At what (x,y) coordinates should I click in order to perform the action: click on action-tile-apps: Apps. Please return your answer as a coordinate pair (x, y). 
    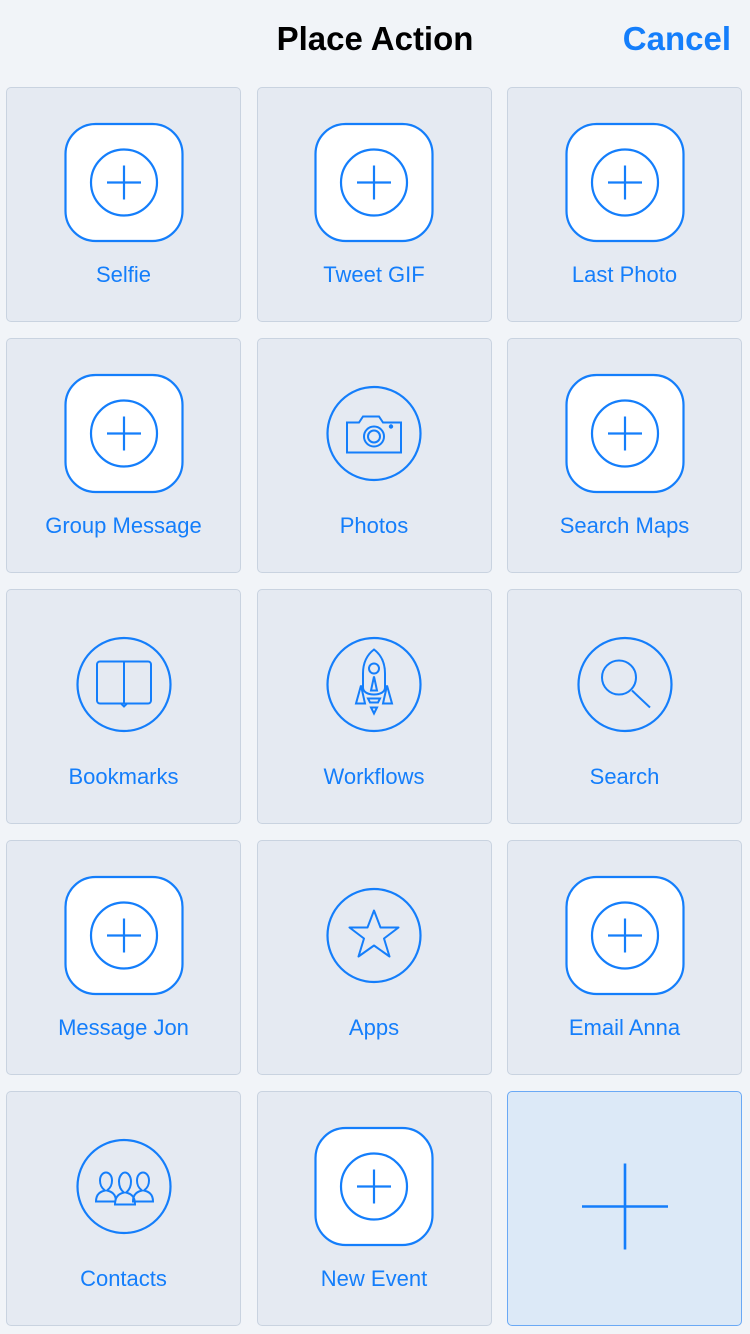
    Looking at the image, I should click on (374, 957).